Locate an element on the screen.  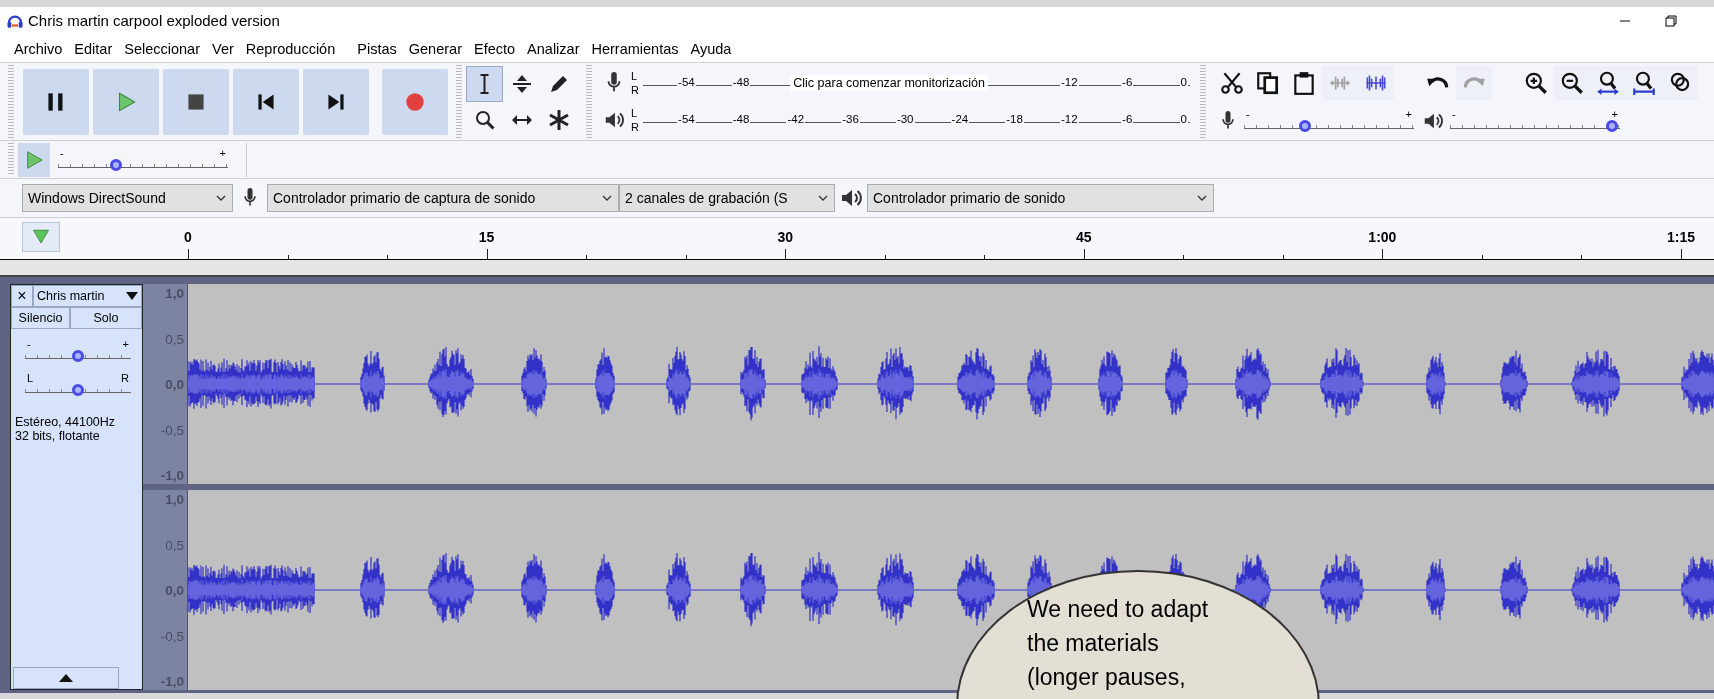
timeline-label: 1:00 is located at coordinates (1382, 237).